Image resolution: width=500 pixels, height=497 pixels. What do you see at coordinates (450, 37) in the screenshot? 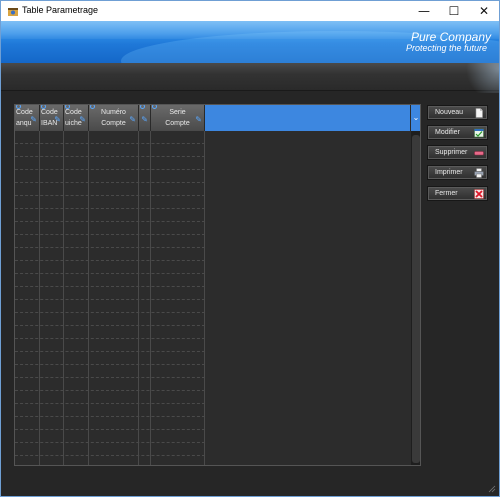
I see `company-name: Pure Company` at bounding box center [450, 37].